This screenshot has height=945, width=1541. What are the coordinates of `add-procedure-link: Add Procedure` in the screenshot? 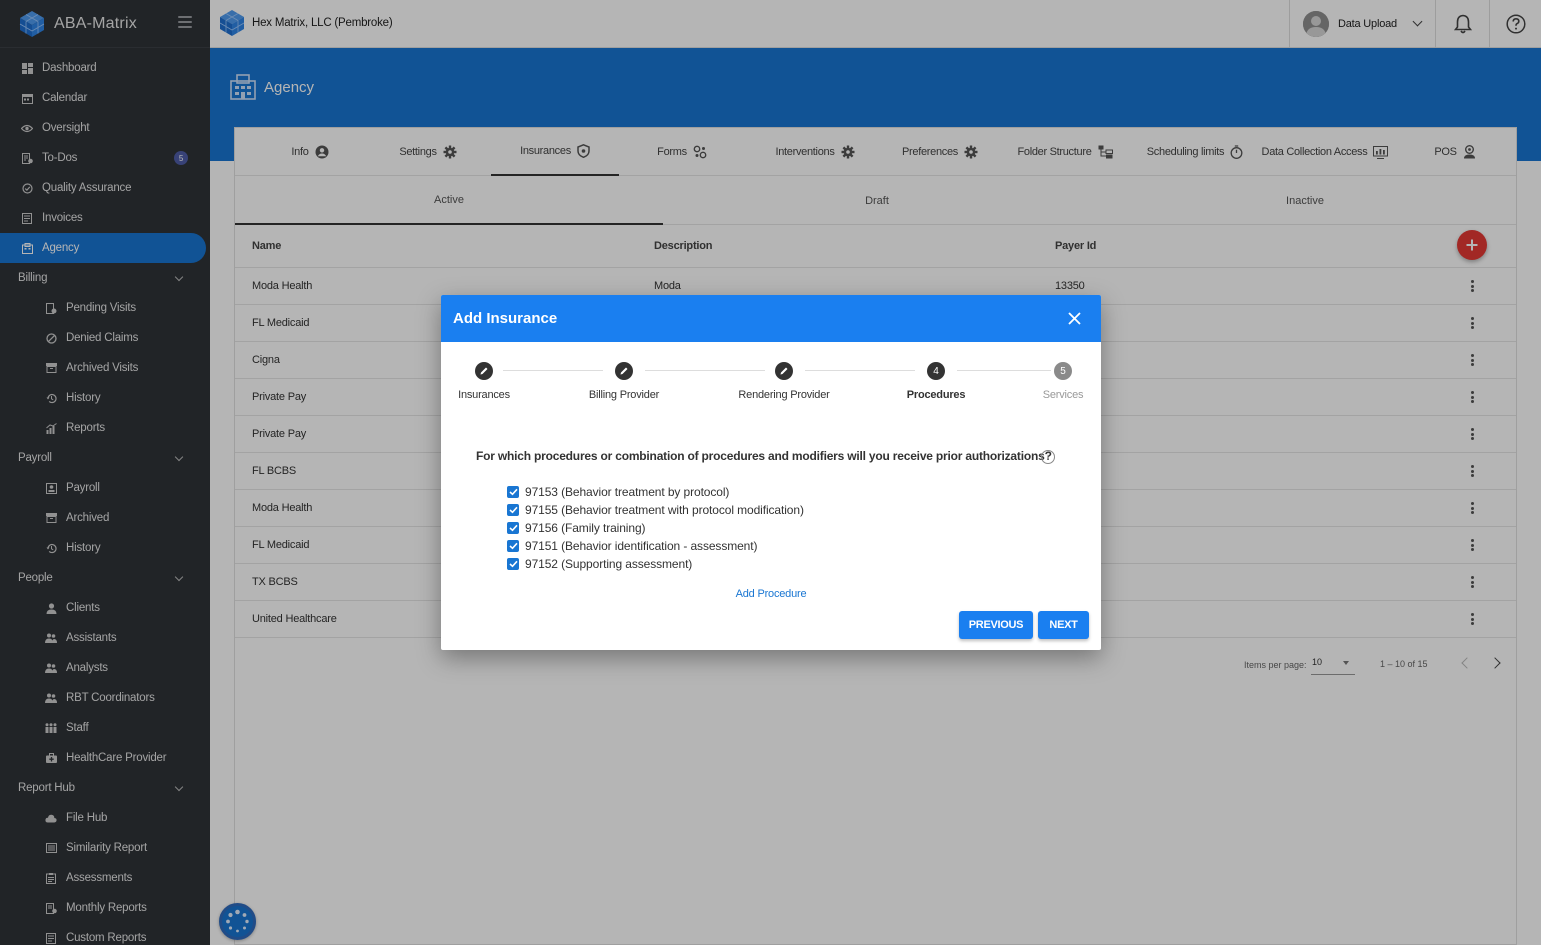 It's located at (771, 594).